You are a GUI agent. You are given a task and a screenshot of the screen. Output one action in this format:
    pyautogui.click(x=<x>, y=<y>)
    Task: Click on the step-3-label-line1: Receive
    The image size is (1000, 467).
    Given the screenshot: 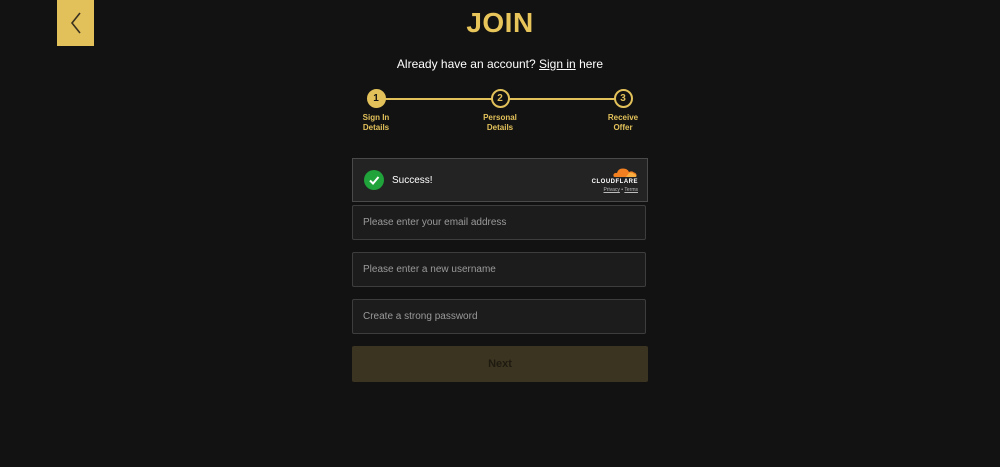 What is the action you would take?
    pyautogui.click(x=623, y=117)
    